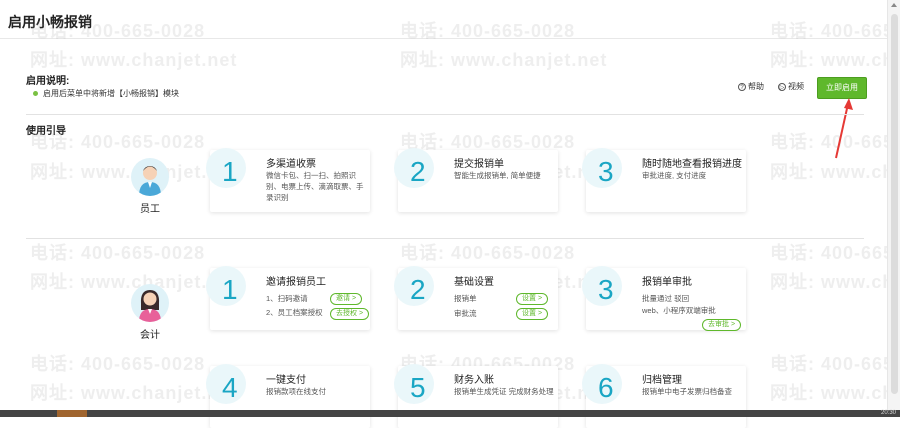  I want to click on step-desc: 智能生成报销单, 简单便捷, so click(497, 175).